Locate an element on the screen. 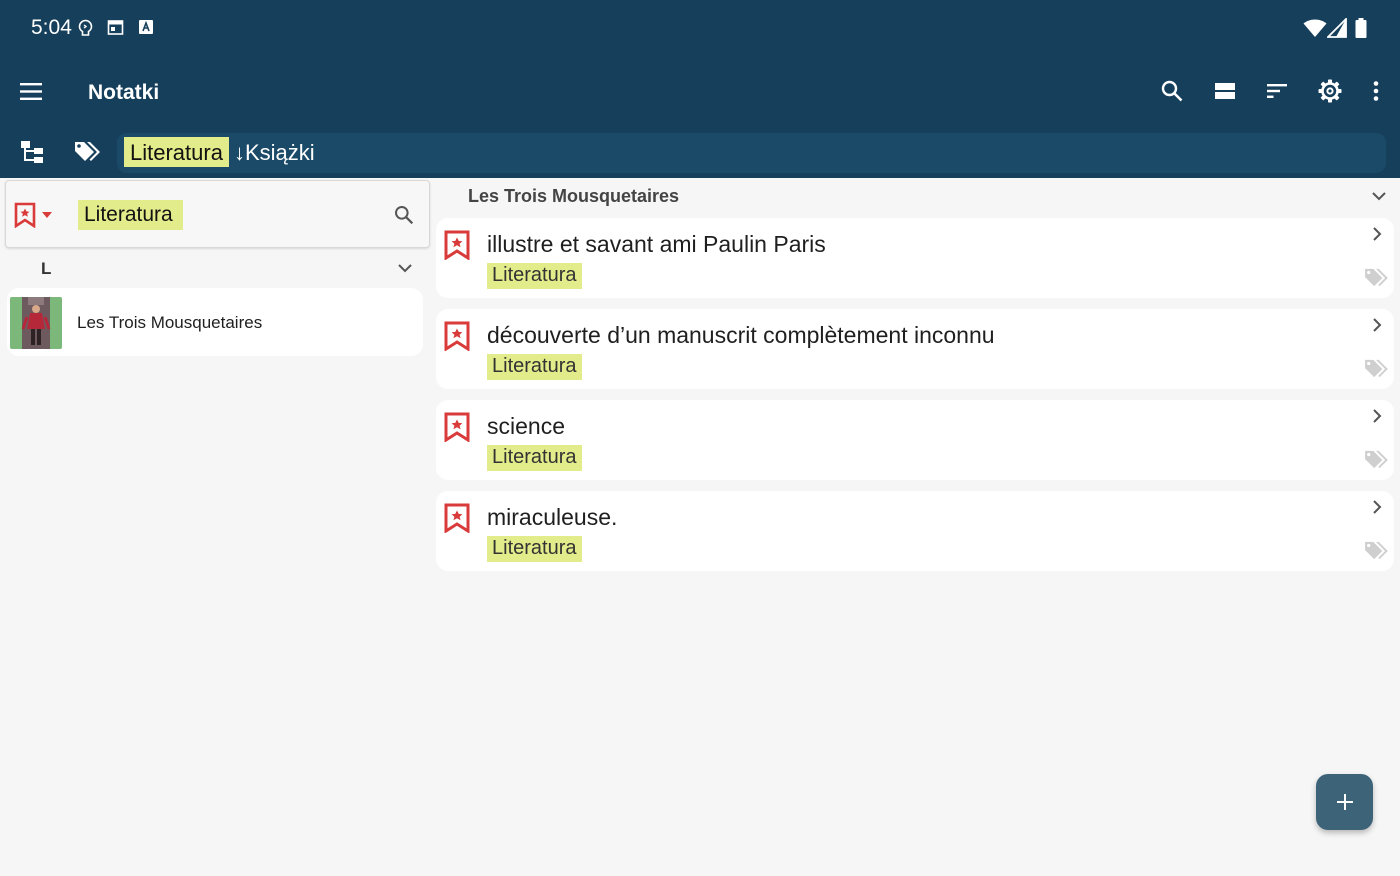  hamburger-menu-icon is located at coordinates (31, 91).